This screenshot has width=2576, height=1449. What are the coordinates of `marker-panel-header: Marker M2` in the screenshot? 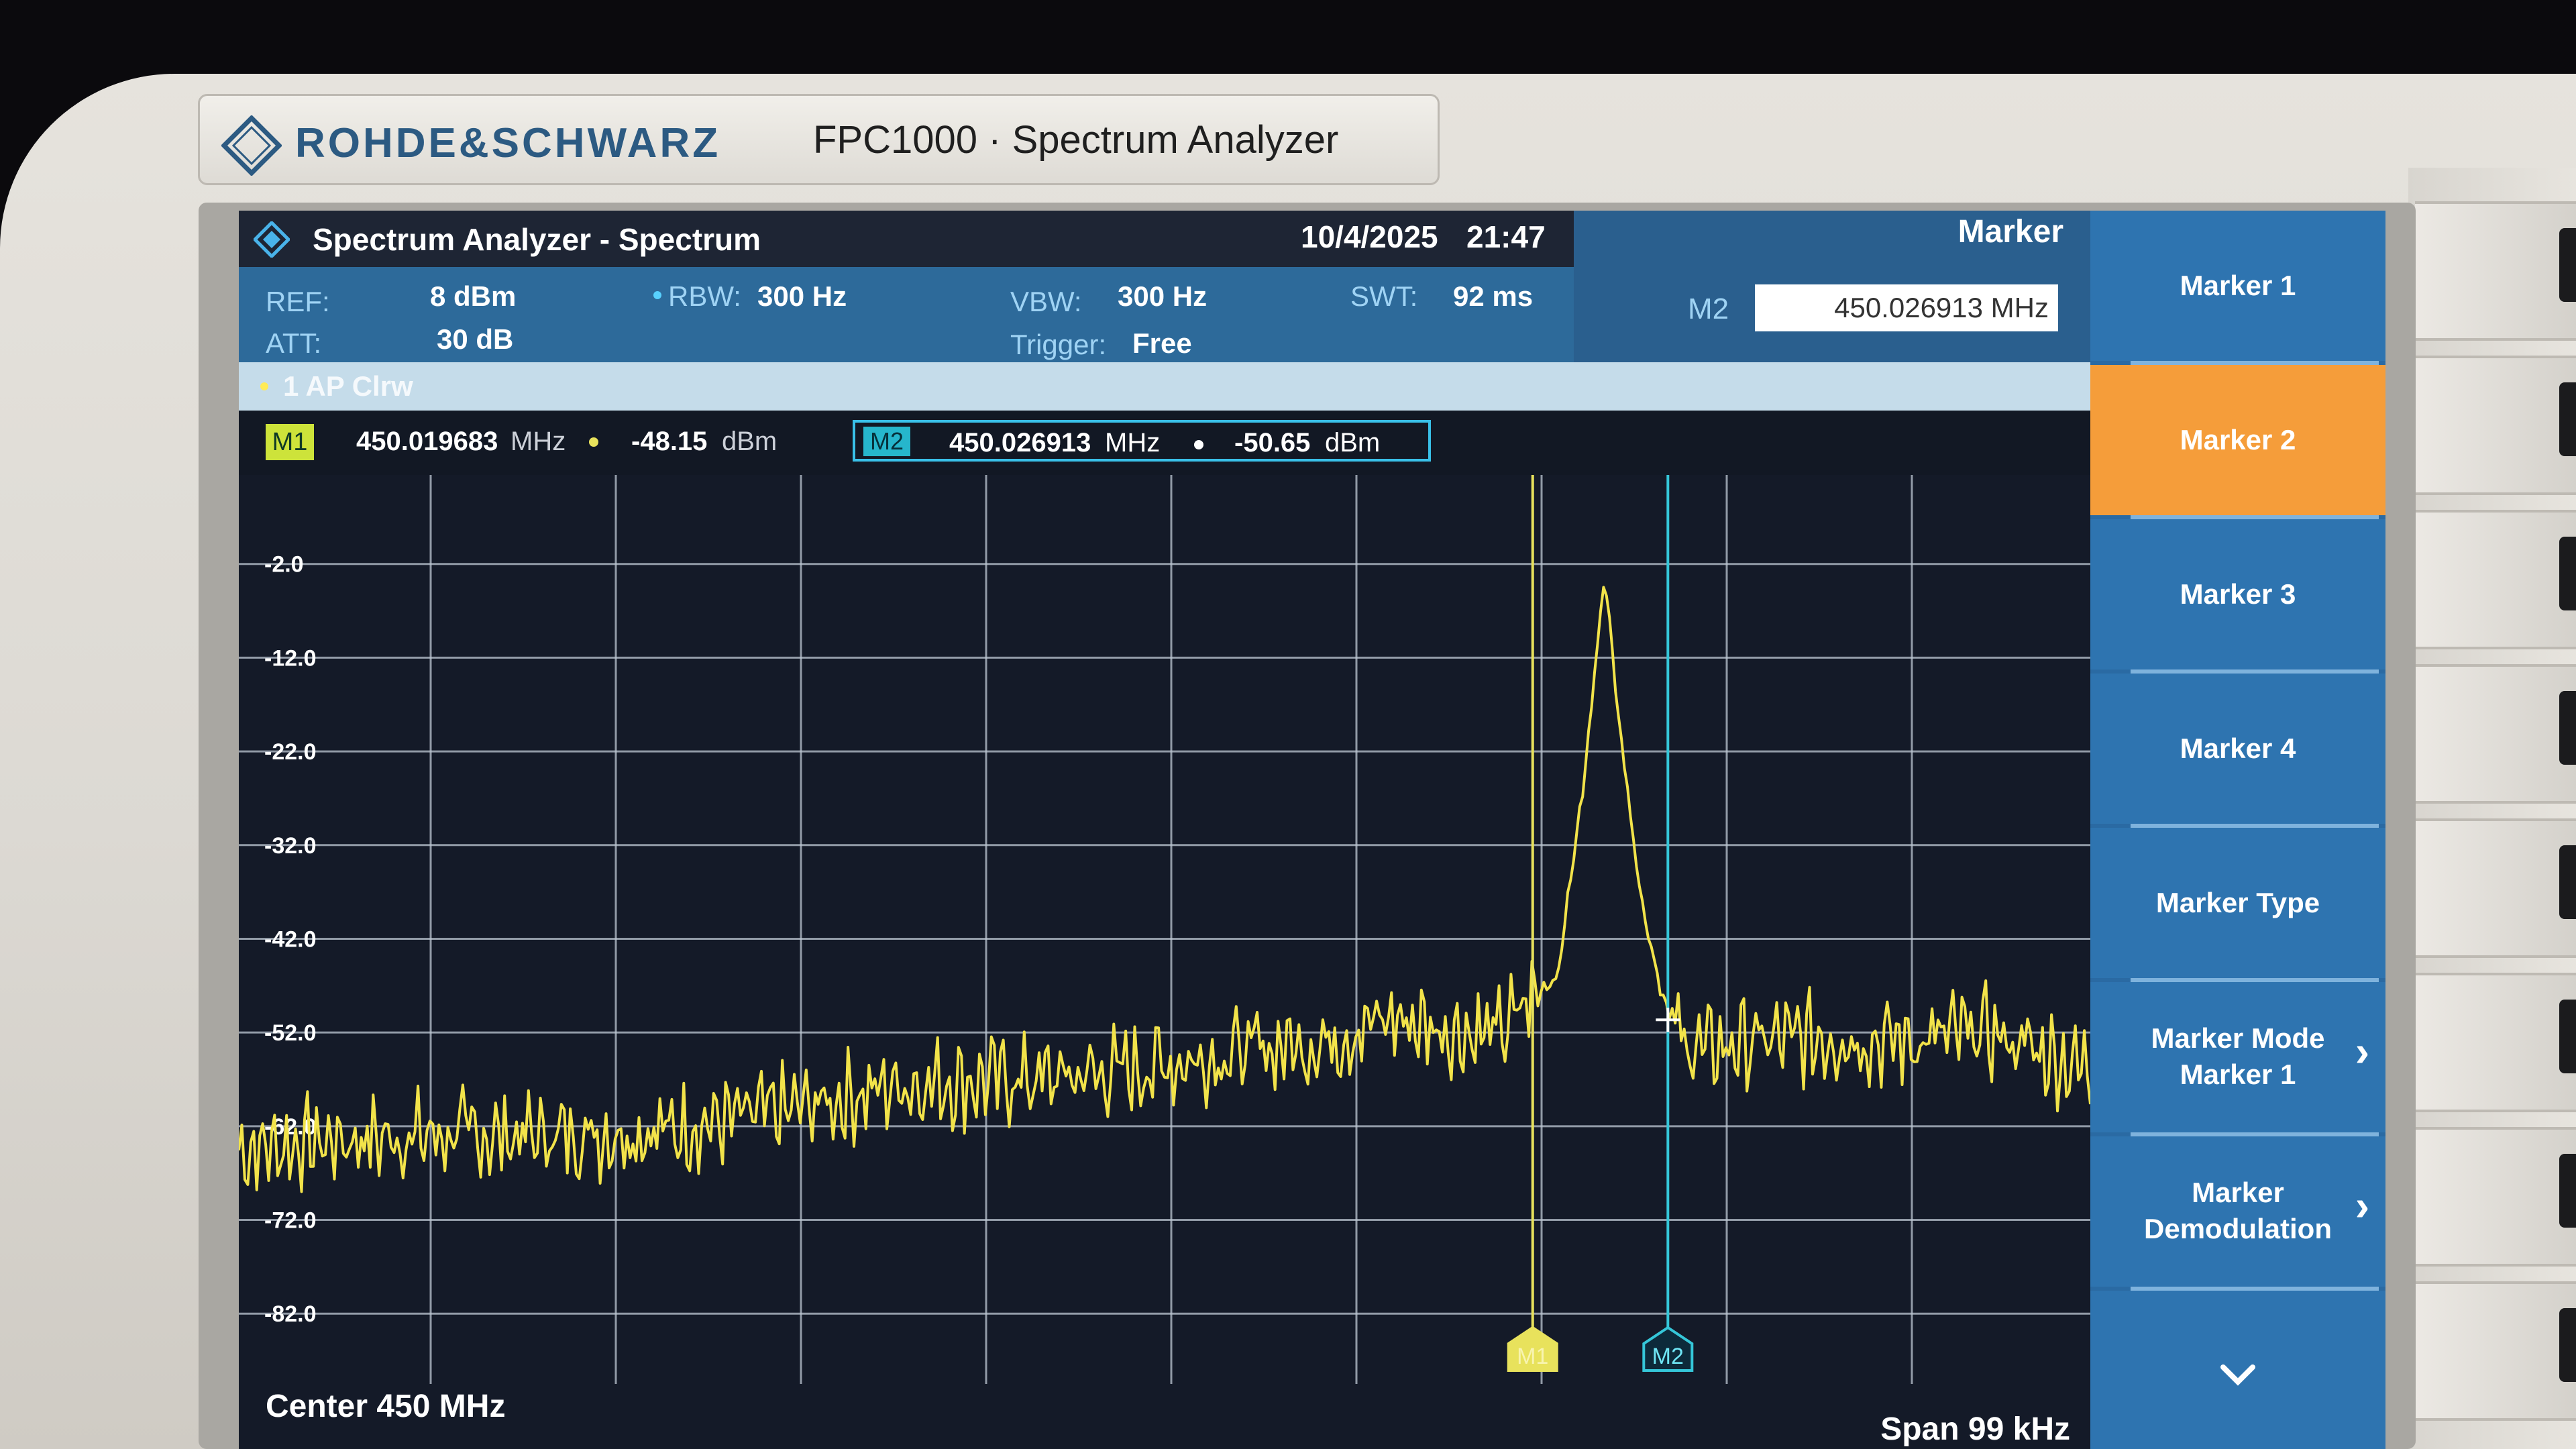 It's located at (1832, 286).